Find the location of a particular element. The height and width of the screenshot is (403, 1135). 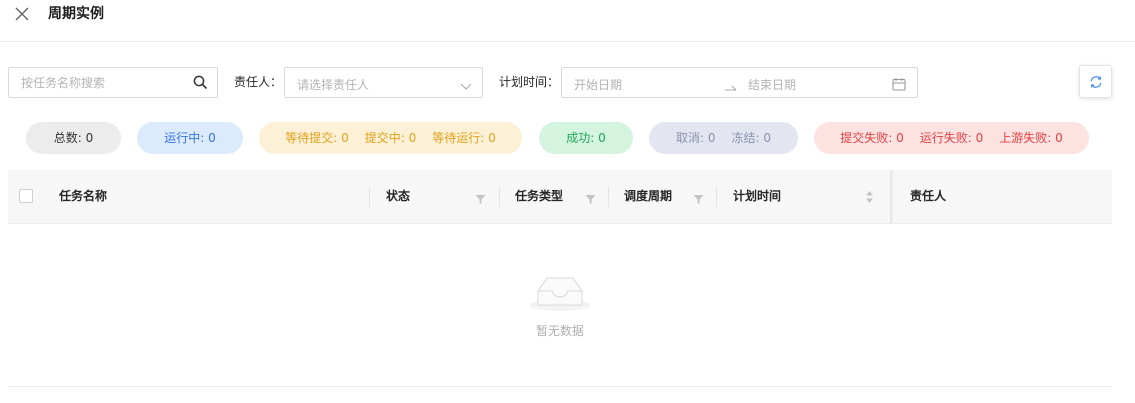

calendar-icon is located at coordinates (899, 83).